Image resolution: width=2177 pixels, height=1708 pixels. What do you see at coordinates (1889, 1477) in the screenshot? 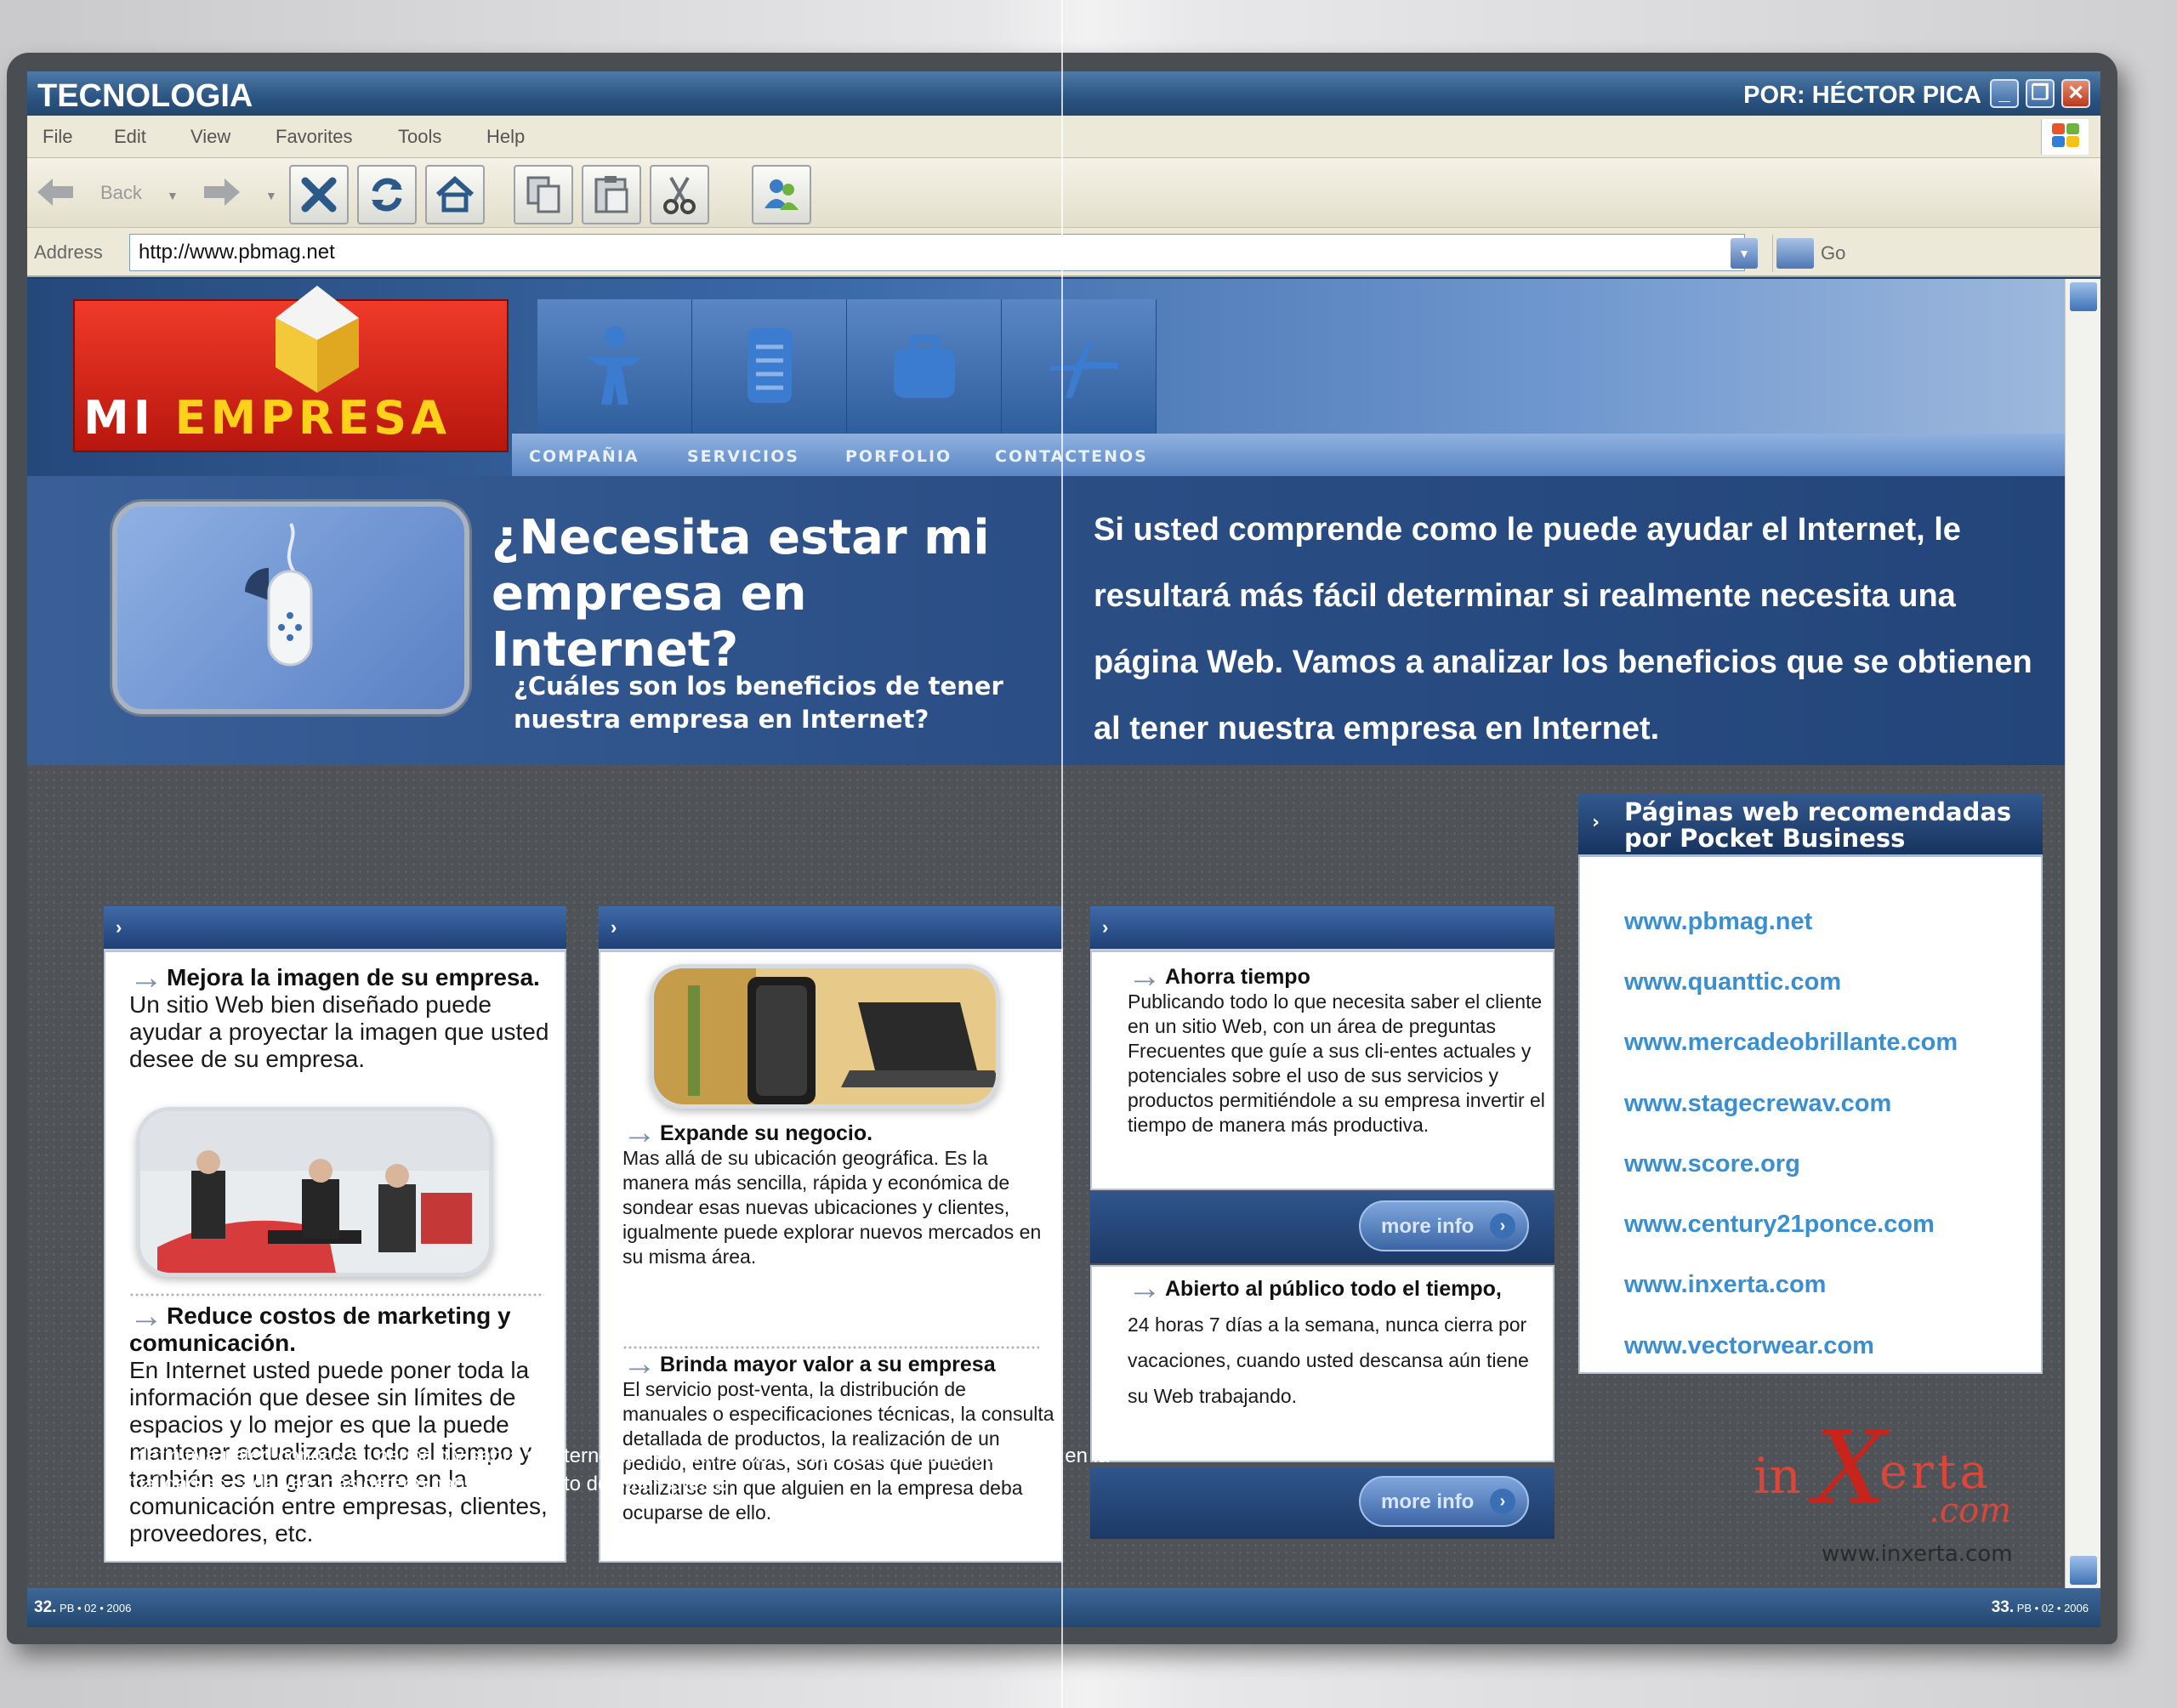
I see `inxerta-logo: in X erta .com www.inxerta.com` at bounding box center [1889, 1477].